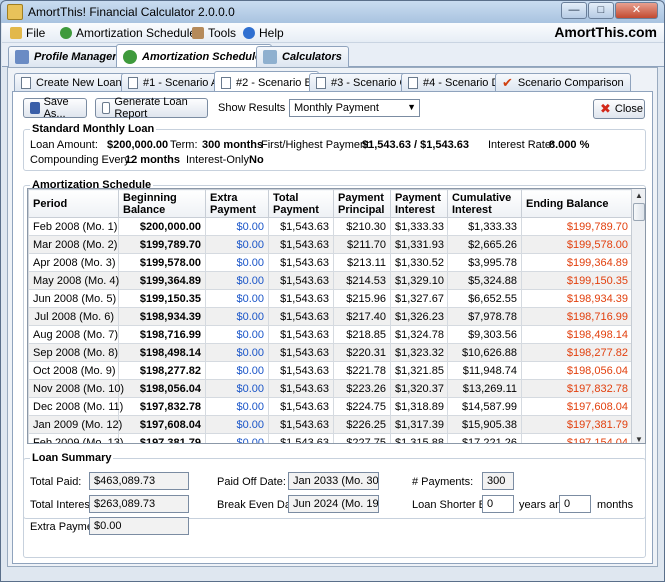 This screenshot has height=582, width=665. Describe the element at coordinates (639, 212) in the screenshot. I see `scroll-thumb` at that location.